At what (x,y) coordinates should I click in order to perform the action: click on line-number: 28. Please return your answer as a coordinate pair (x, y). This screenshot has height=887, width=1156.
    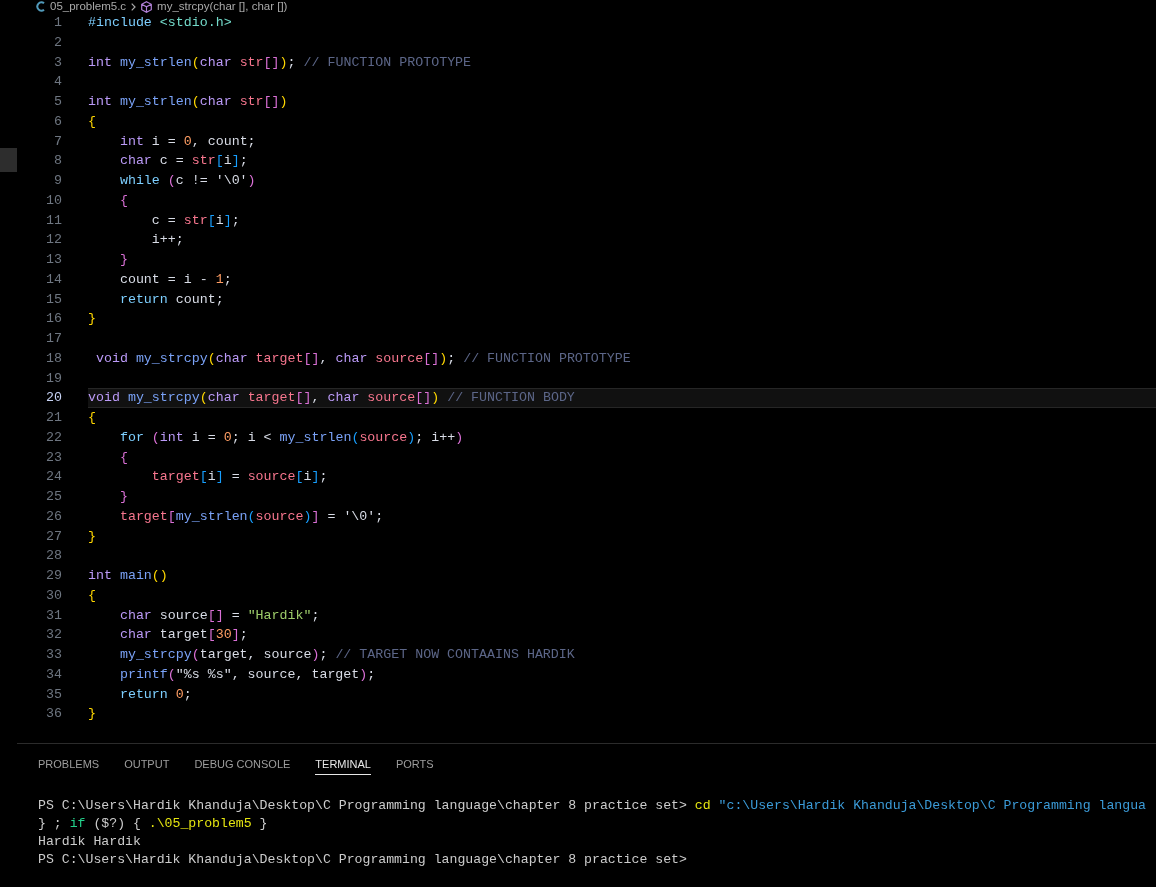
    Looking at the image, I should click on (53, 556).